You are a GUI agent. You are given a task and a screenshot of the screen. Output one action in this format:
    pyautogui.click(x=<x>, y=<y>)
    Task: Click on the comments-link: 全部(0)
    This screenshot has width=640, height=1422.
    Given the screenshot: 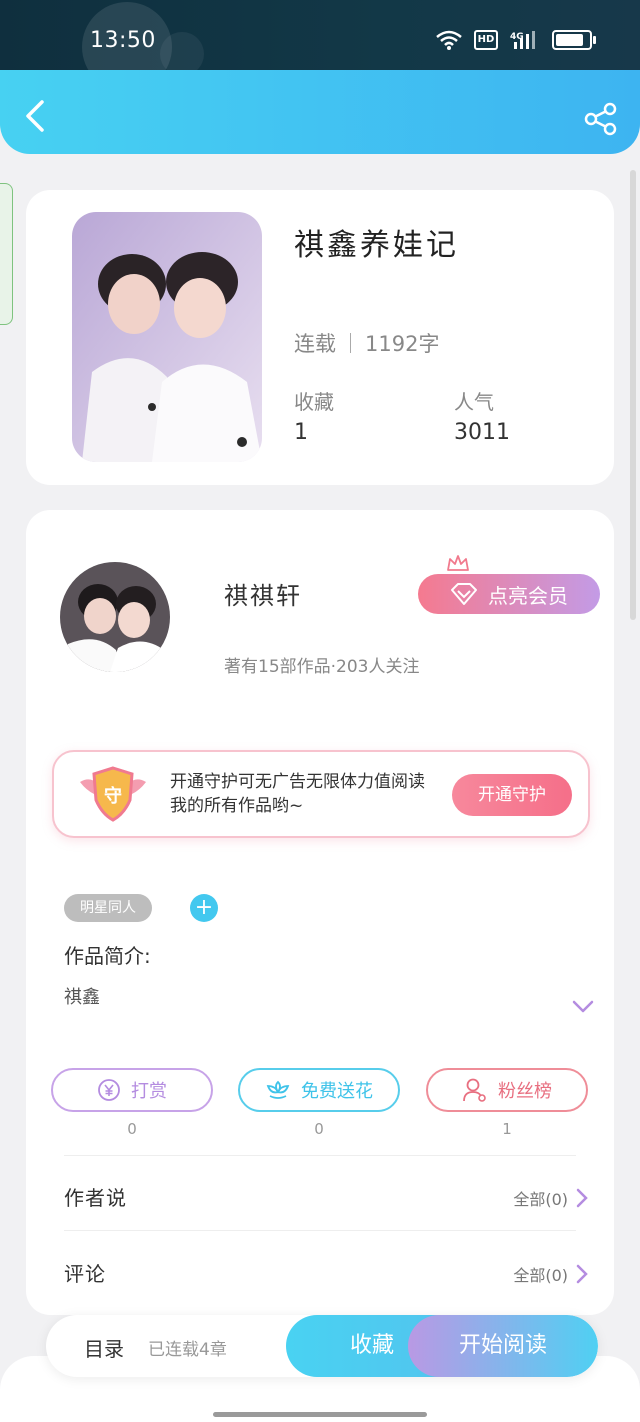 What is the action you would take?
    pyautogui.click(x=550, y=1274)
    